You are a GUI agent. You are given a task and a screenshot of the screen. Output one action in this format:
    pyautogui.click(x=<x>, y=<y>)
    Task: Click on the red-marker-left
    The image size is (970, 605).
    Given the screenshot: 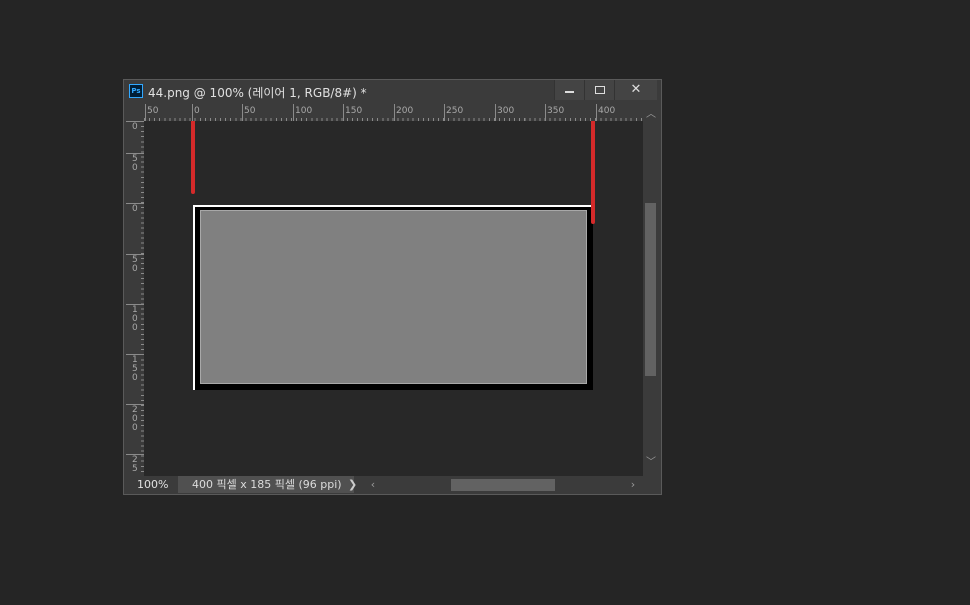 What is the action you would take?
    pyautogui.click(x=193, y=157)
    